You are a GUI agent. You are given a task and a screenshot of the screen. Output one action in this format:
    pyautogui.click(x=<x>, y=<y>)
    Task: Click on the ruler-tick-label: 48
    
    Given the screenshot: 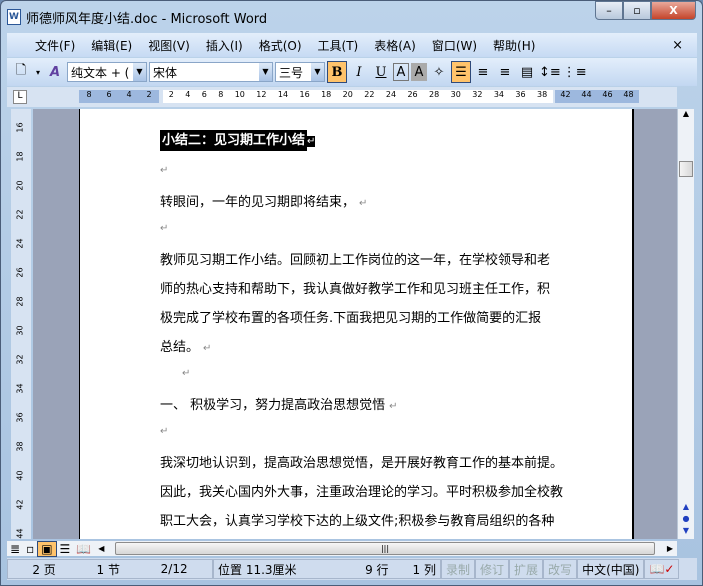 What is the action you would take?
    pyautogui.click(x=628, y=94)
    